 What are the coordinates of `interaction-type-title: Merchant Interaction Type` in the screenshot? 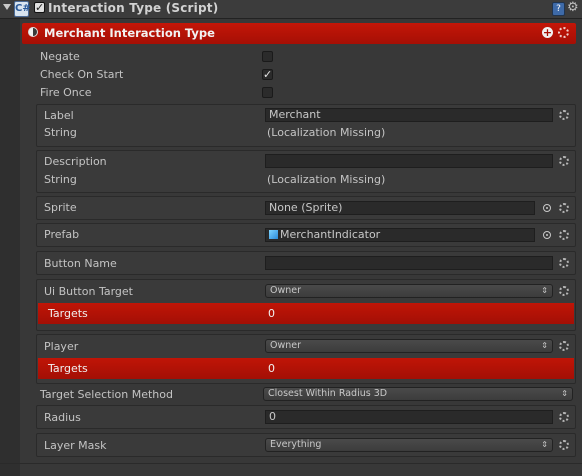 It's located at (129, 33).